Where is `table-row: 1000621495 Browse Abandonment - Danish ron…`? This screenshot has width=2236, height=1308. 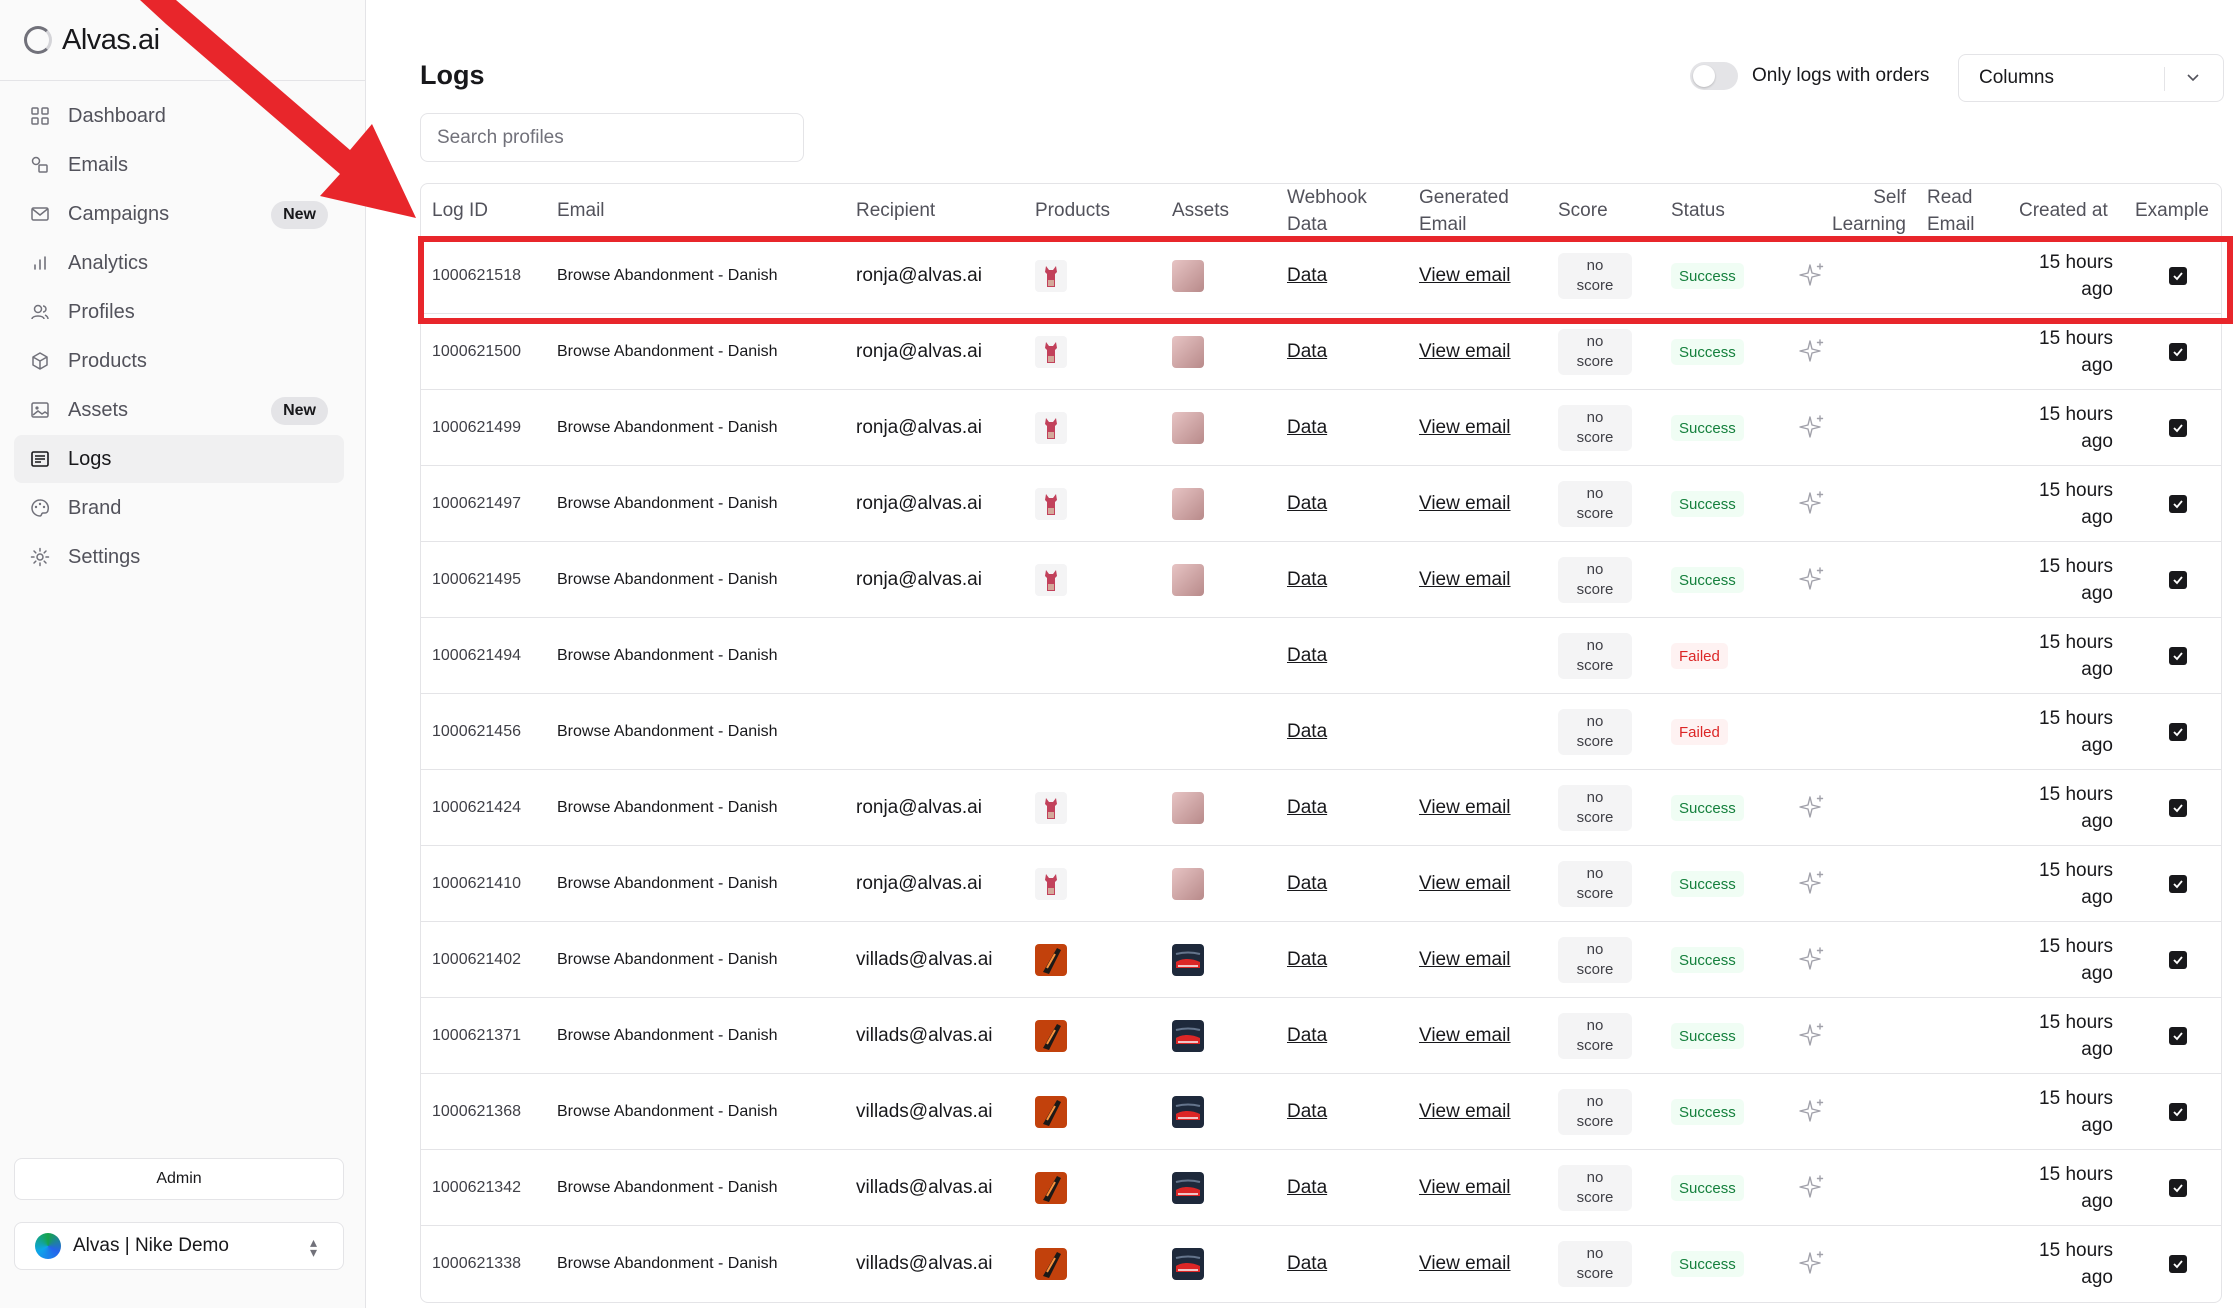
table-row: 1000621495 Browse Abandonment - Danish ron… is located at coordinates (1321, 580).